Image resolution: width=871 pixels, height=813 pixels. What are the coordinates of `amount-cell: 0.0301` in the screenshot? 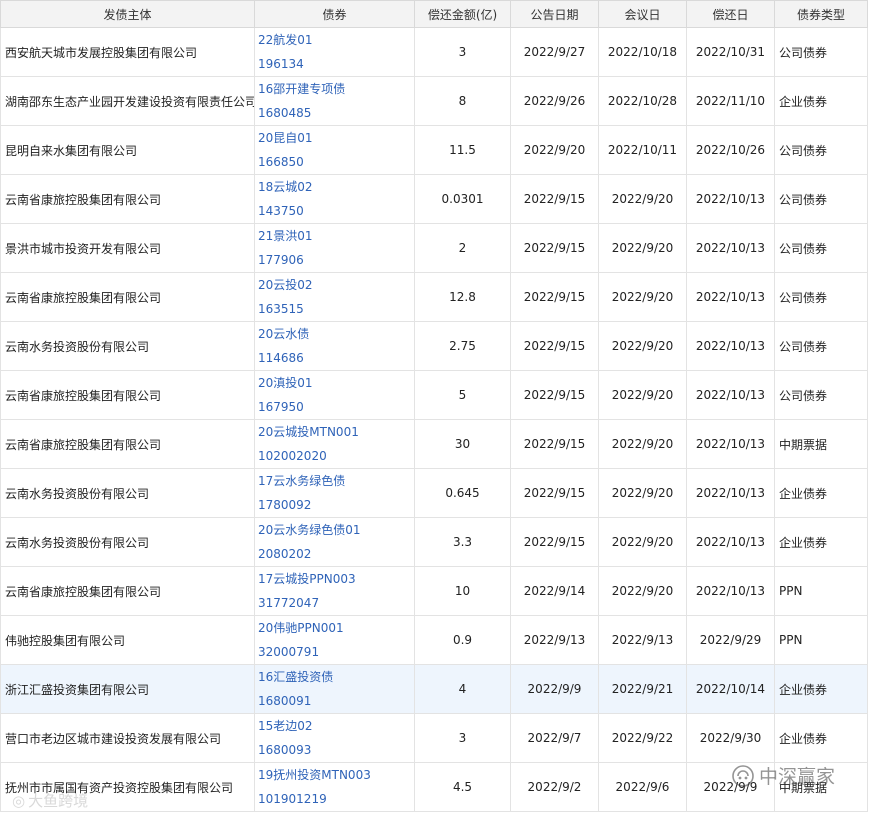 It's located at (462, 199).